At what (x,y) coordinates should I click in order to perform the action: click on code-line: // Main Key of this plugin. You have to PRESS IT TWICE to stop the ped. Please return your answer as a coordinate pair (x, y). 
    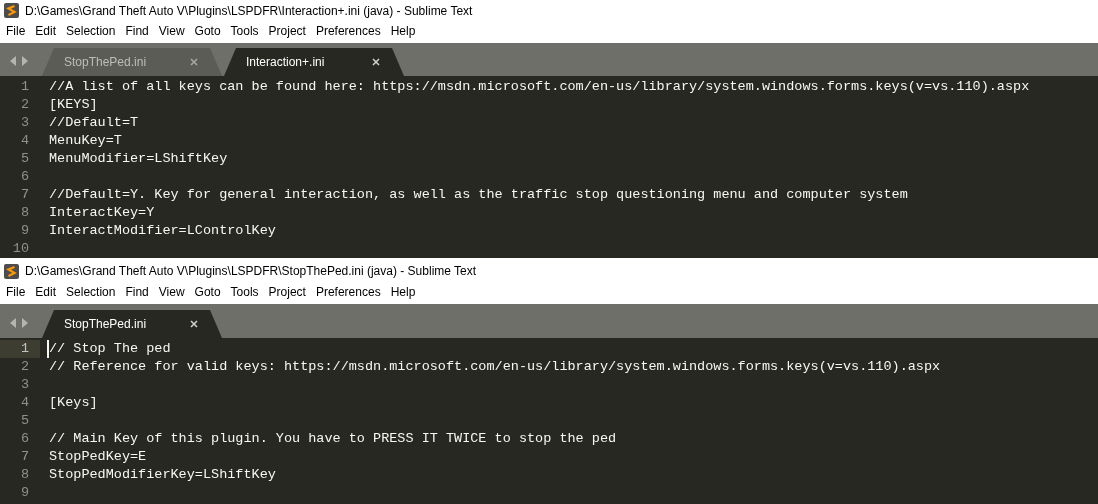
    Looking at the image, I should click on (333, 439).